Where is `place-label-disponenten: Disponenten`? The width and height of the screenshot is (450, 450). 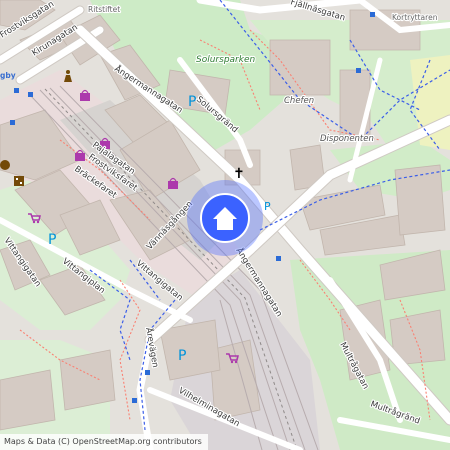 place-label-disponenten: Disponenten is located at coordinates (347, 139).